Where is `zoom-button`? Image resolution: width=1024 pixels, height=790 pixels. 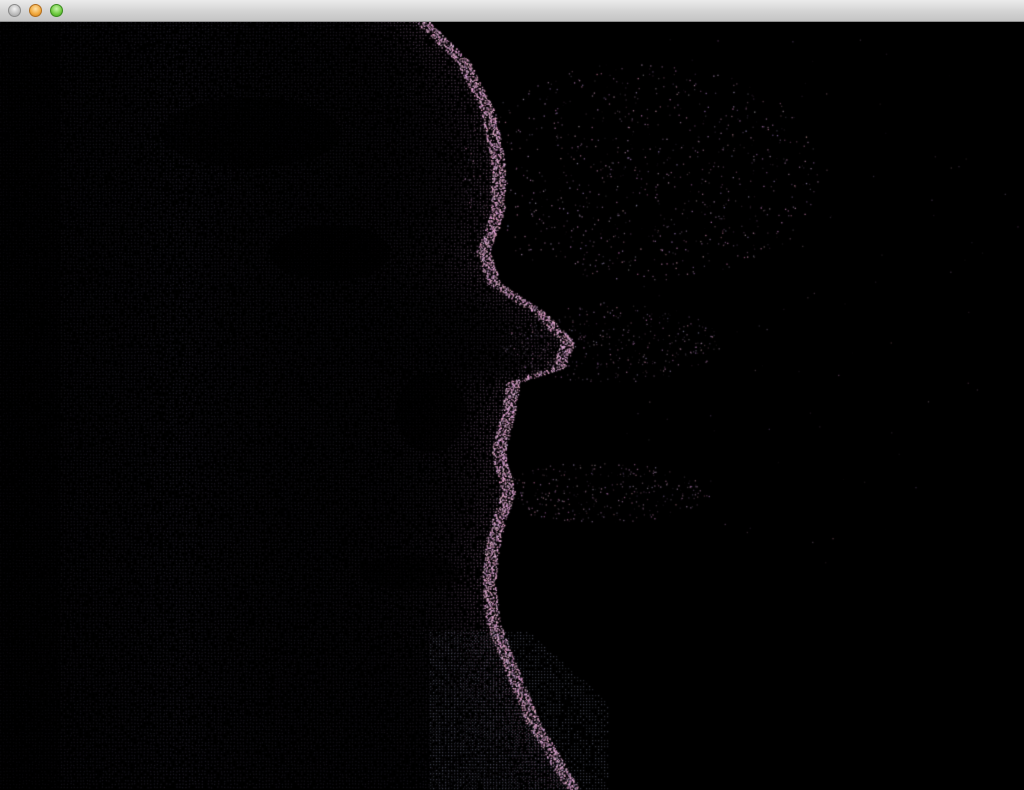 zoom-button is located at coordinates (56, 10).